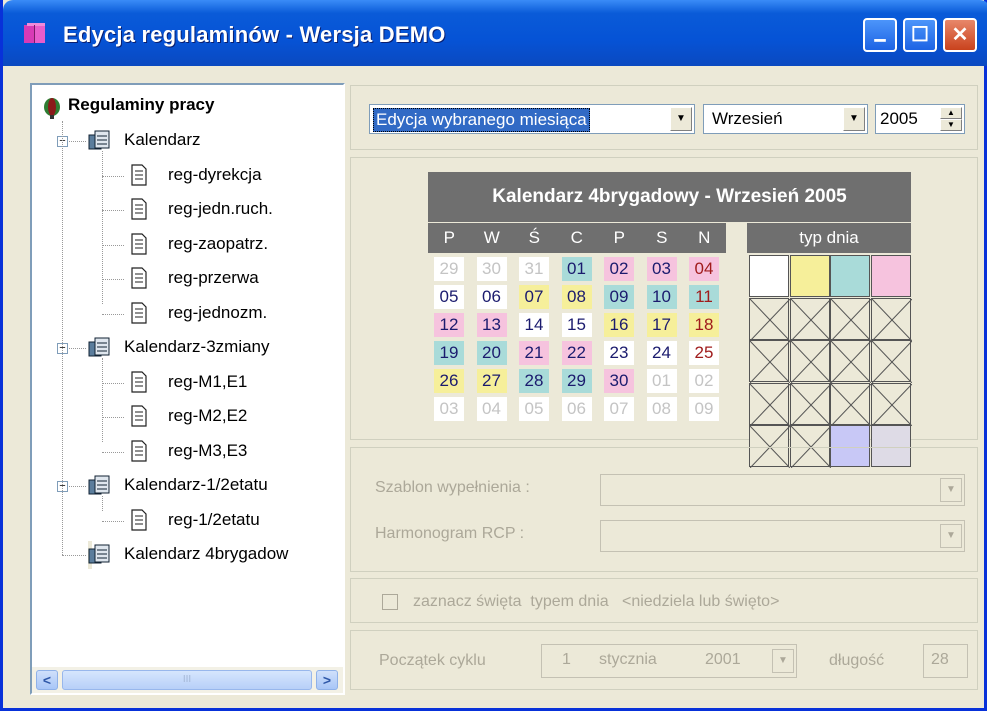  What do you see at coordinates (782, 490) in the screenshot?
I see `szablon-select: ▼` at bounding box center [782, 490].